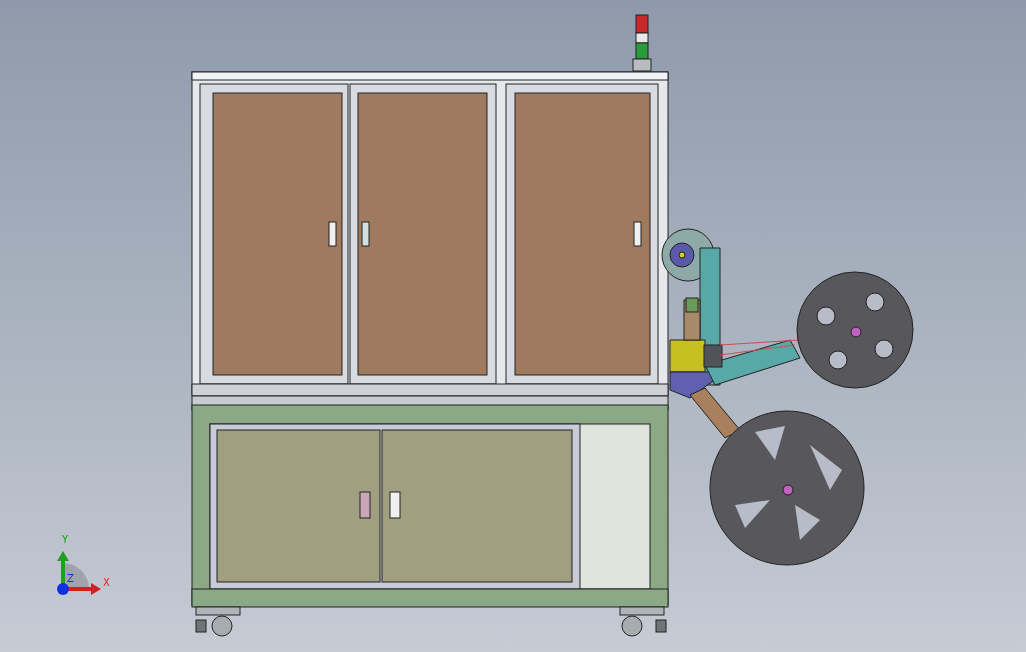 The height and width of the screenshot is (652, 1026). What do you see at coordinates (65, 539) in the screenshot?
I see `axis-label: Y` at bounding box center [65, 539].